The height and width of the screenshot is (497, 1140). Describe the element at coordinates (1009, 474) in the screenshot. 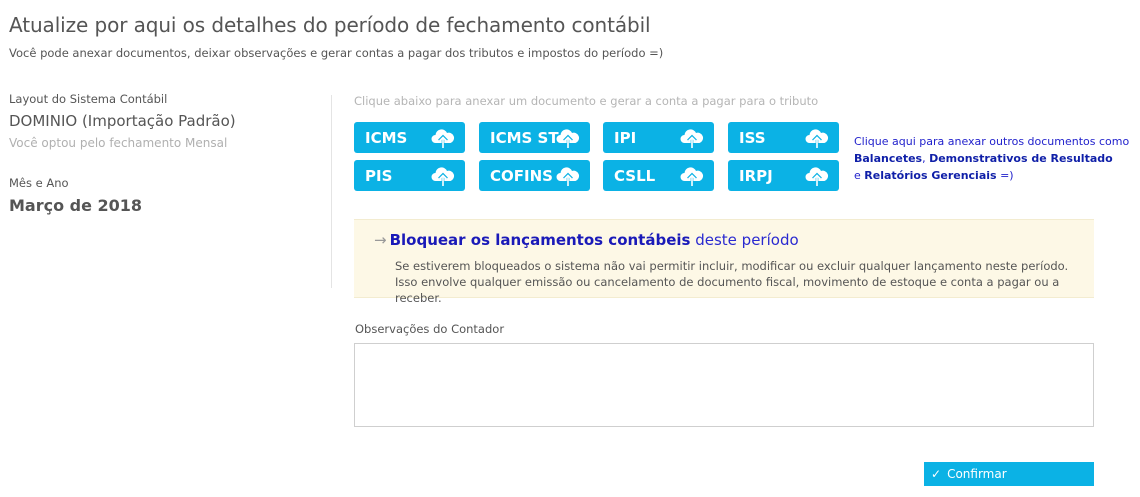

I see `confirm-button: ✓ Confirmar` at that location.